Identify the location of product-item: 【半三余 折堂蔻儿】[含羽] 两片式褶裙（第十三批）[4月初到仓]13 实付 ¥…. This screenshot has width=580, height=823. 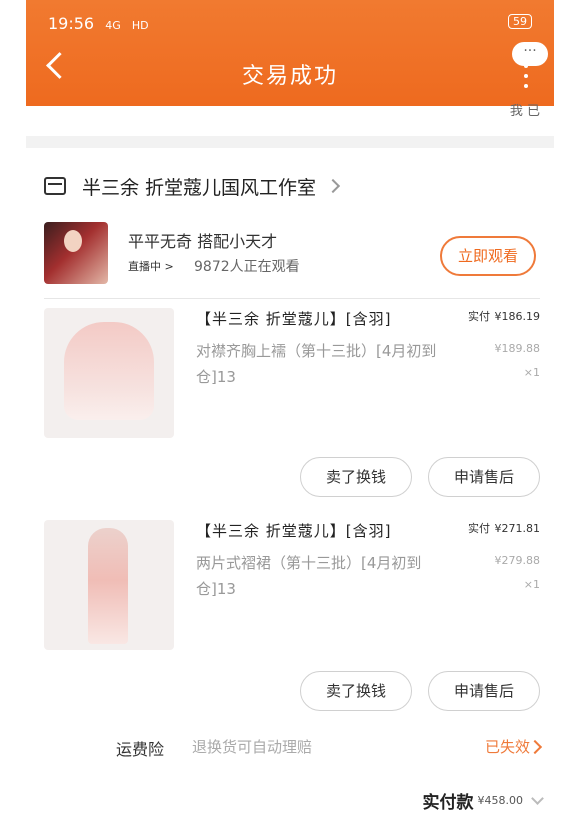
(292, 590).